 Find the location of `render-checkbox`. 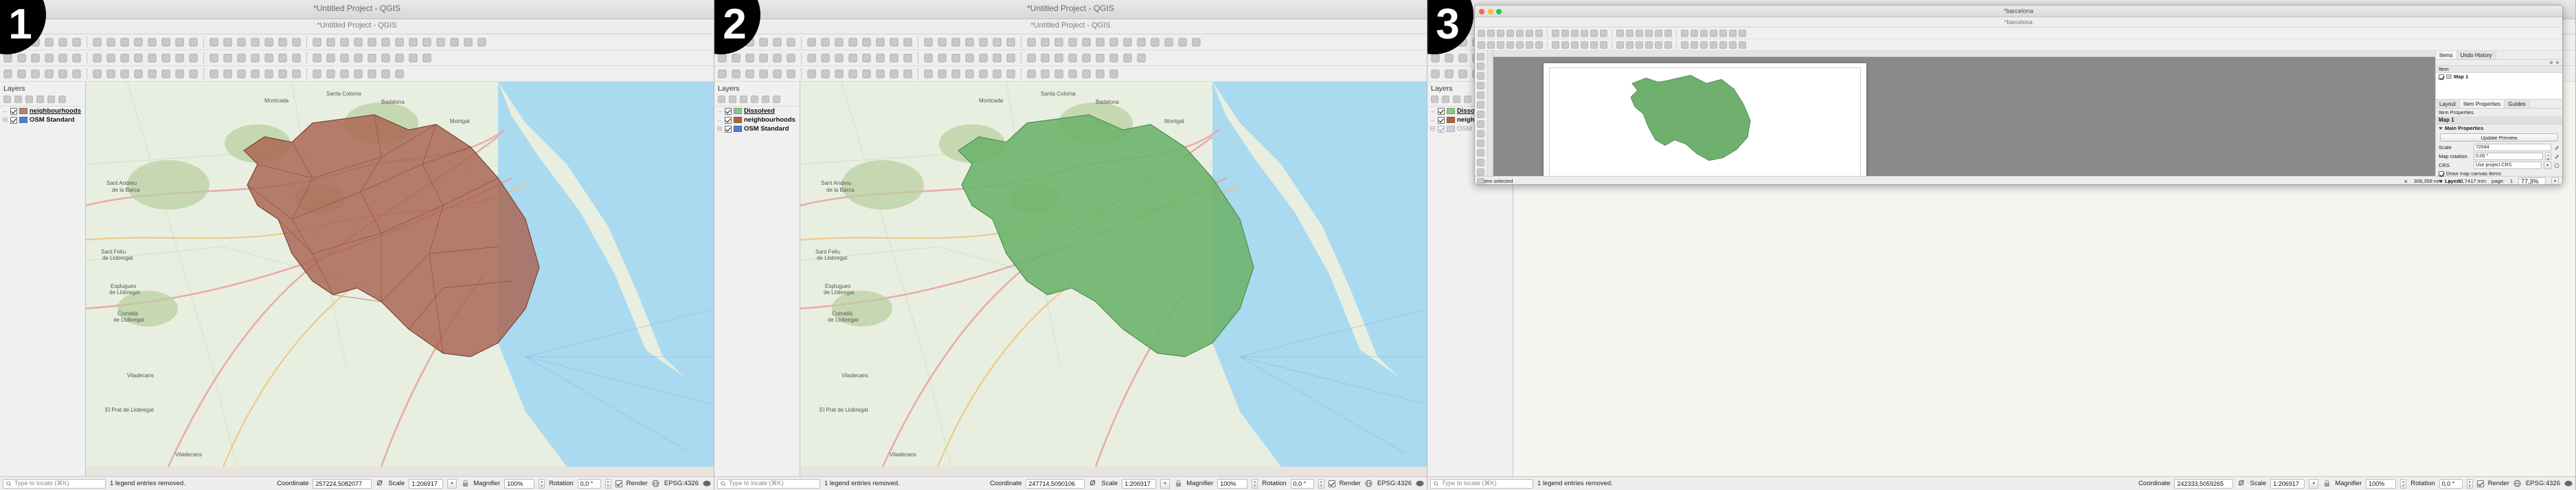

render-checkbox is located at coordinates (2480, 483).